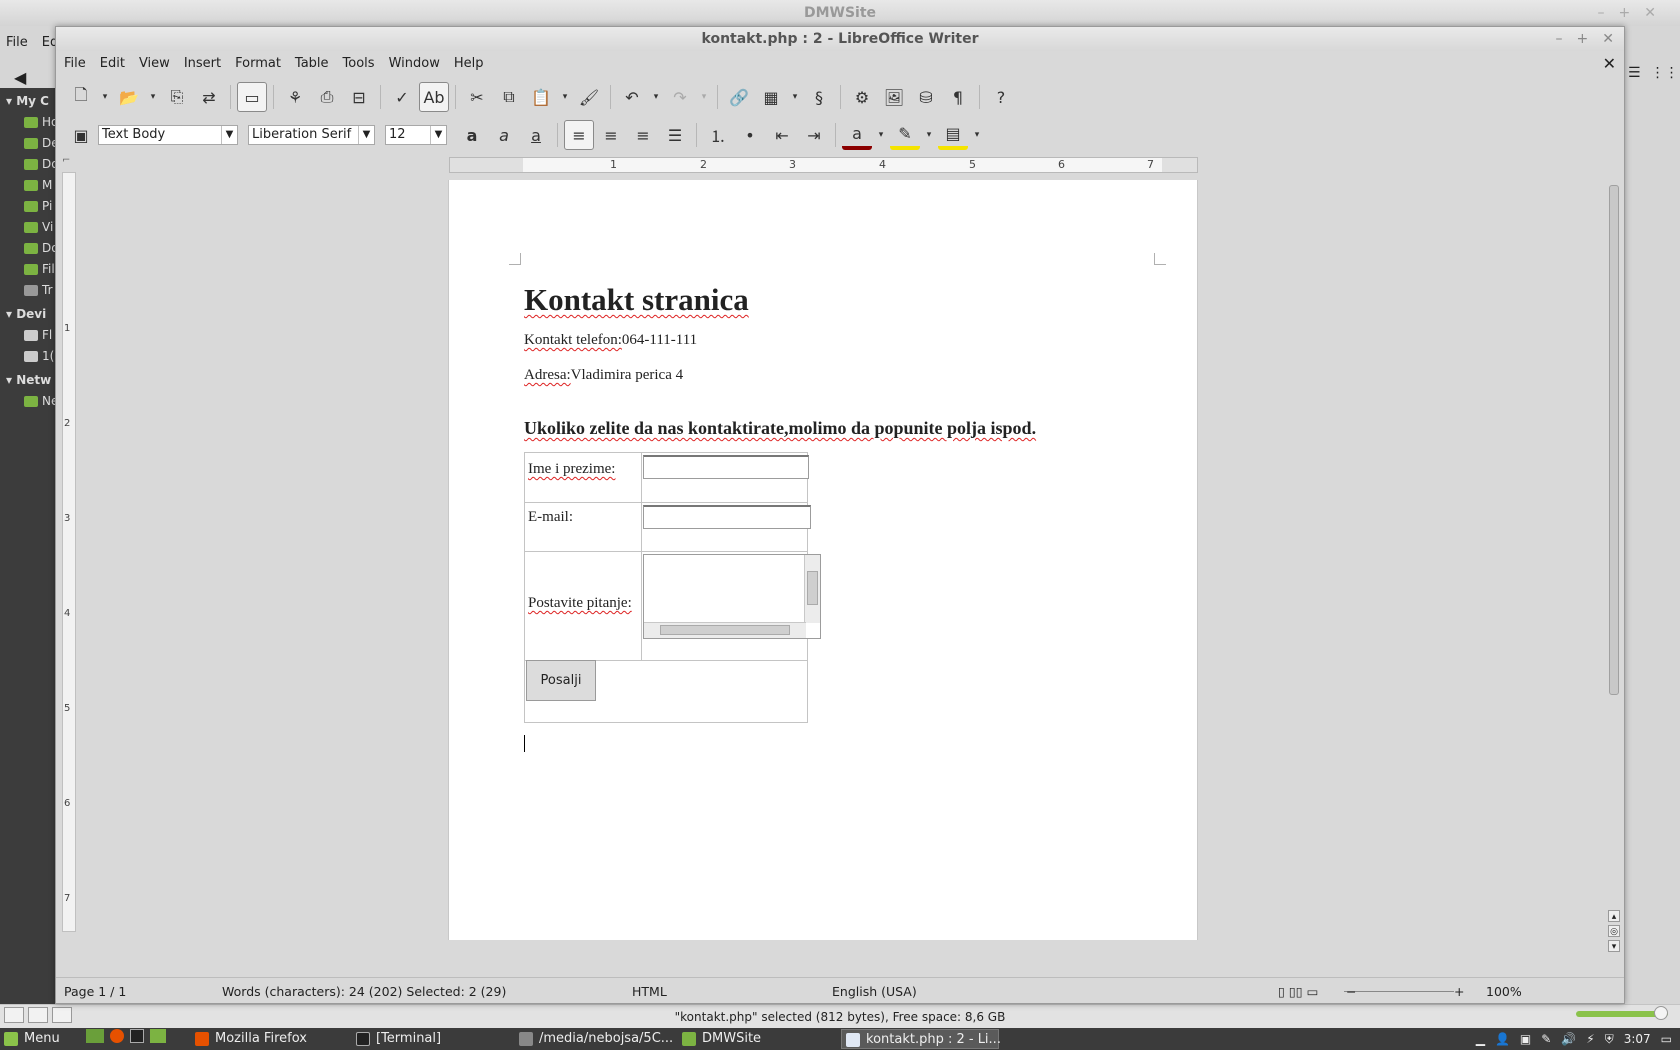 Image resolution: width=1680 pixels, height=1050 pixels. What do you see at coordinates (28, 122) in the screenshot?
I see `sidebar-item: Ho` at bounding box center [28, 122].